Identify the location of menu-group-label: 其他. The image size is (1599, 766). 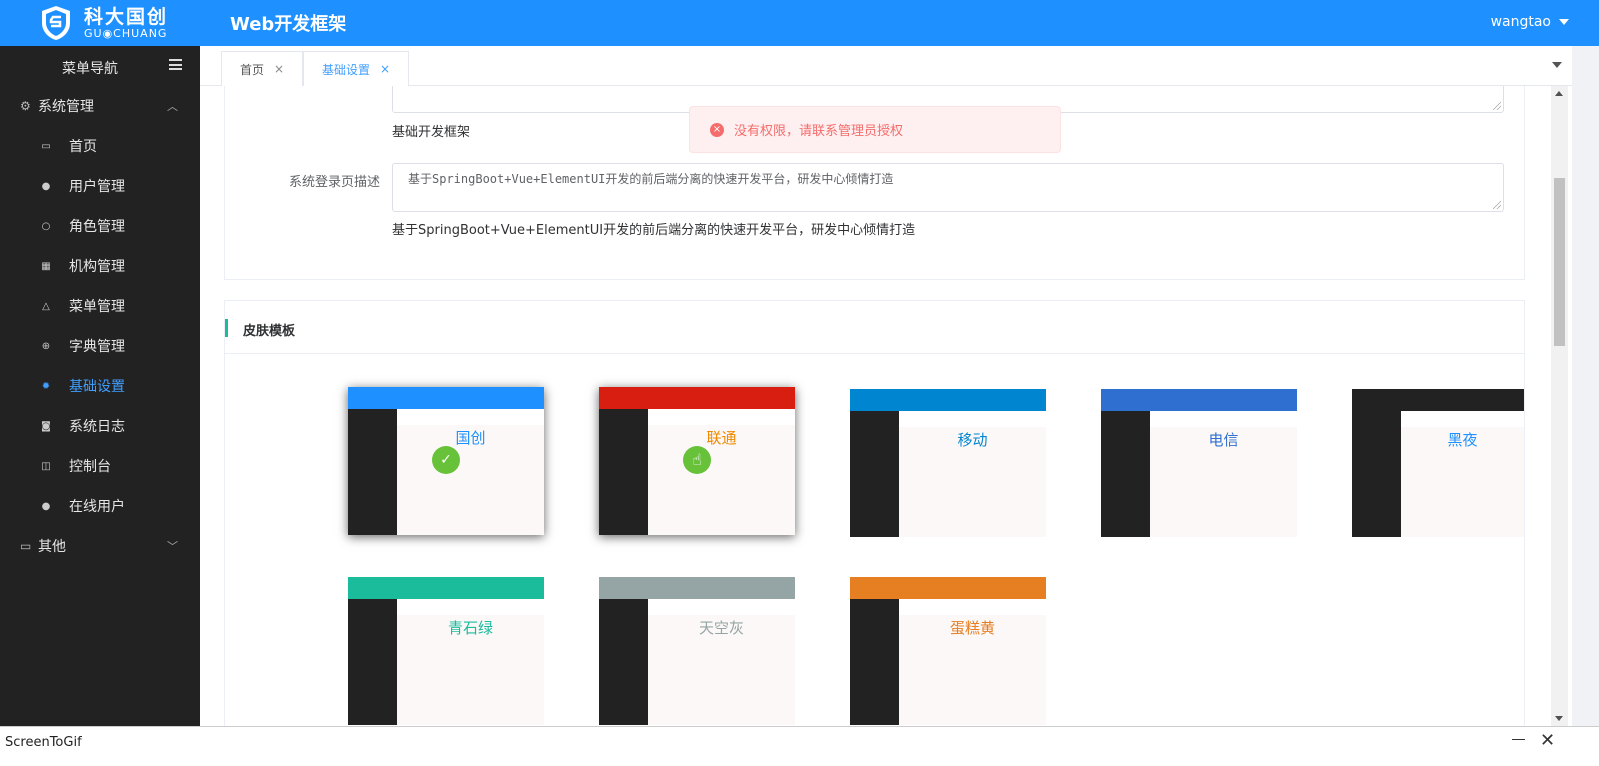
(52, 547).